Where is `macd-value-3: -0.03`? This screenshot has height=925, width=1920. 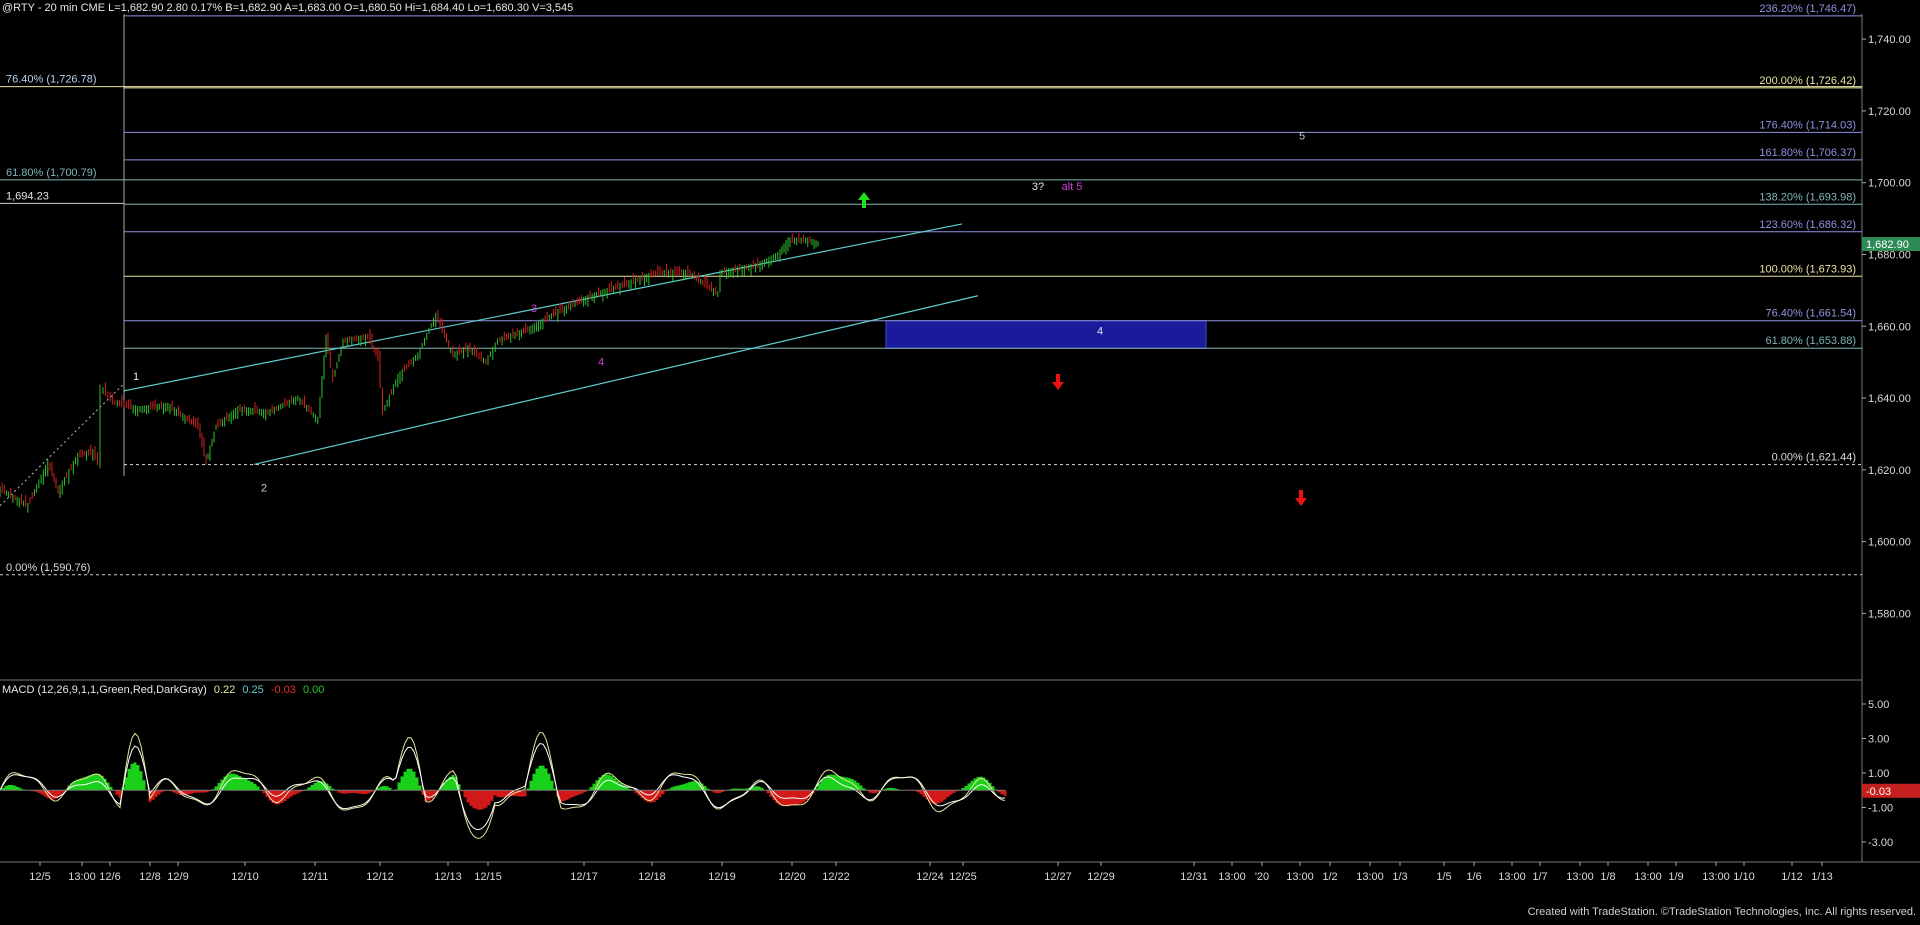 macd-value-3: -0.03 is located at coordinates (283, 690).